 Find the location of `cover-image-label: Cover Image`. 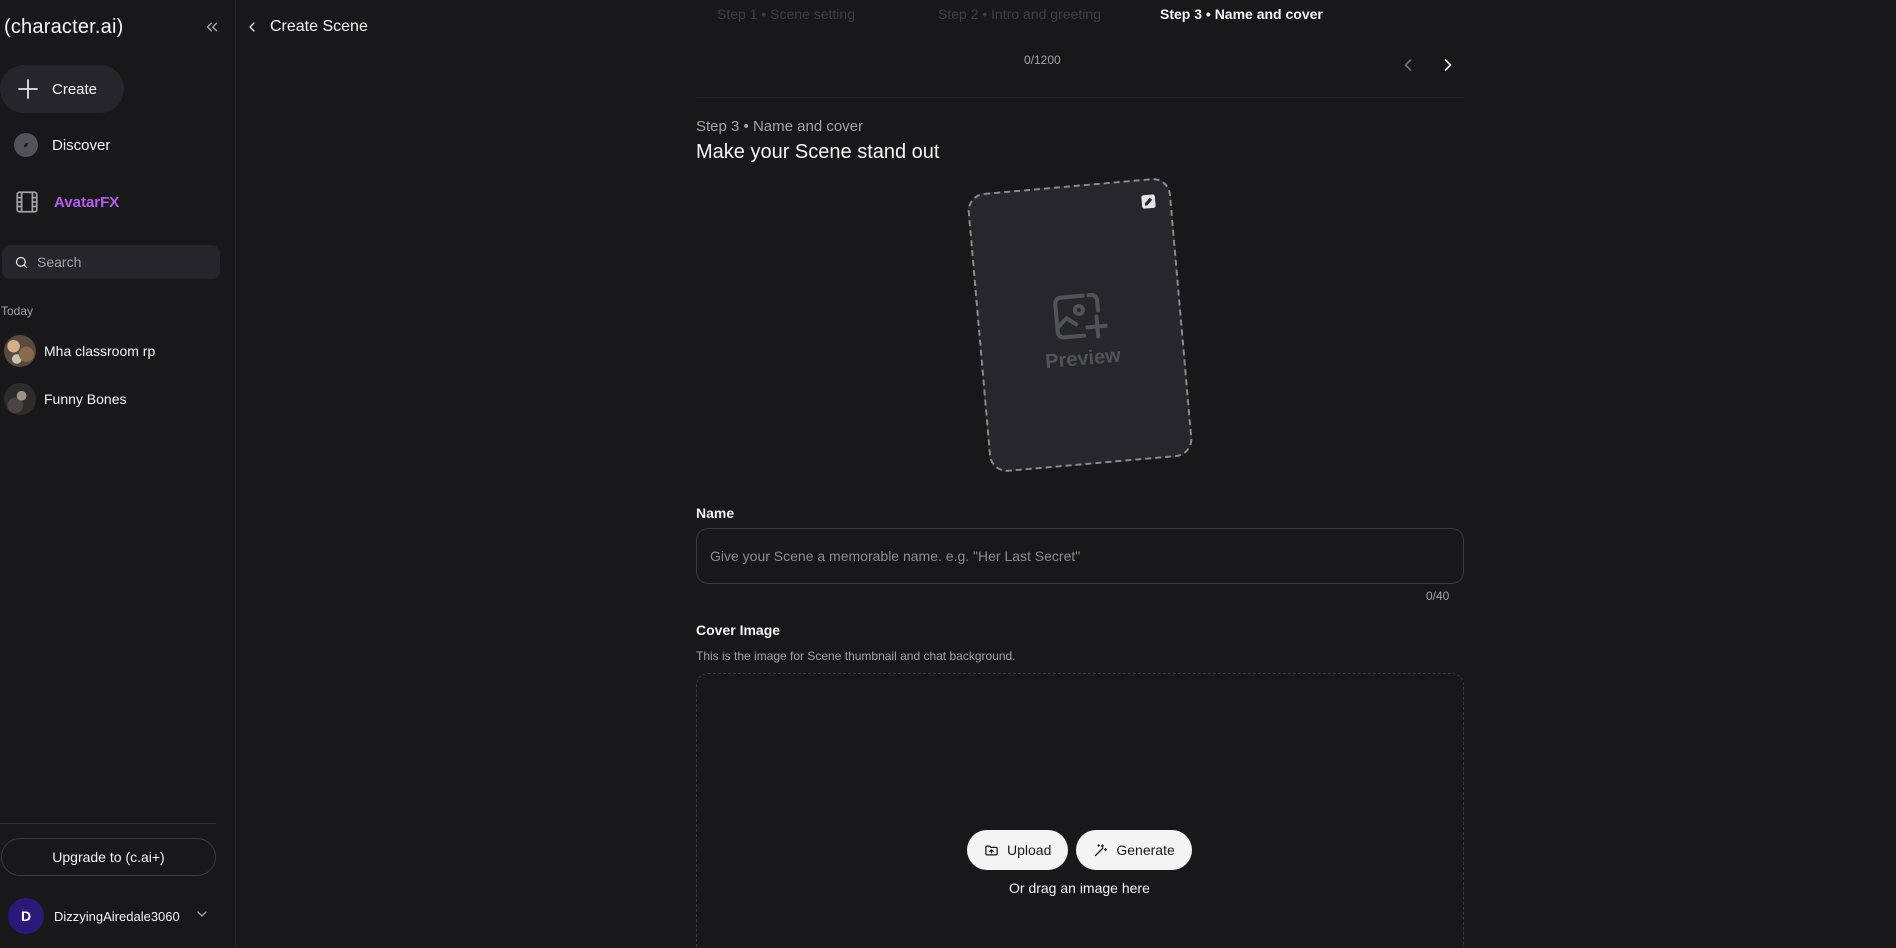

cover-image-label: Cover Image is located at coordinates (738, 630).